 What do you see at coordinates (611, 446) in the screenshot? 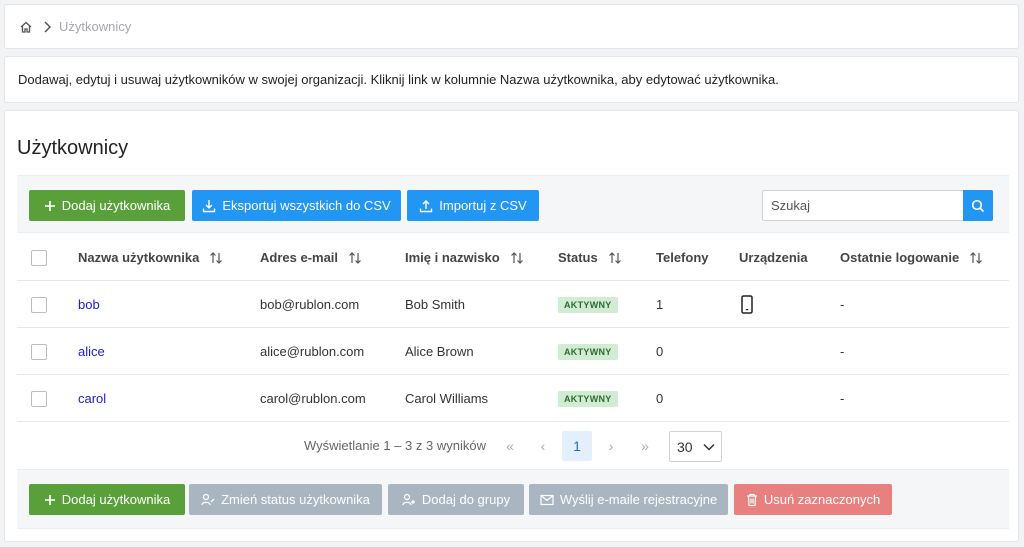
I see `next-page-button: ›` at bounding box center [611, 446].